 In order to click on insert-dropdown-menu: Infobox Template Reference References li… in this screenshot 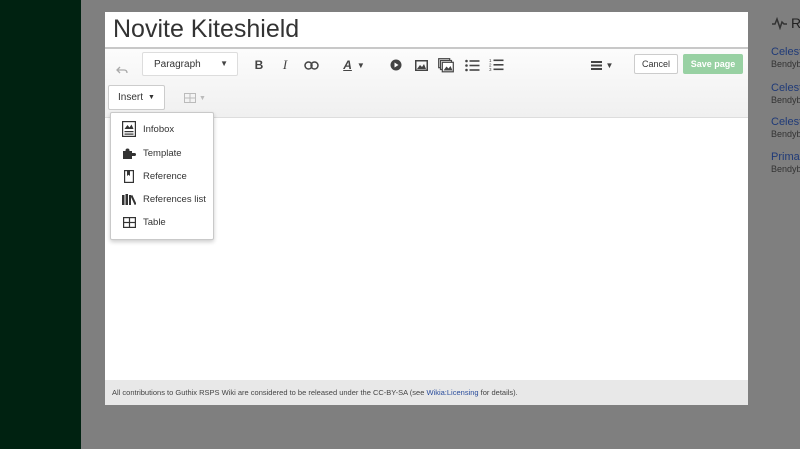, I will do `click(162, 176)`.